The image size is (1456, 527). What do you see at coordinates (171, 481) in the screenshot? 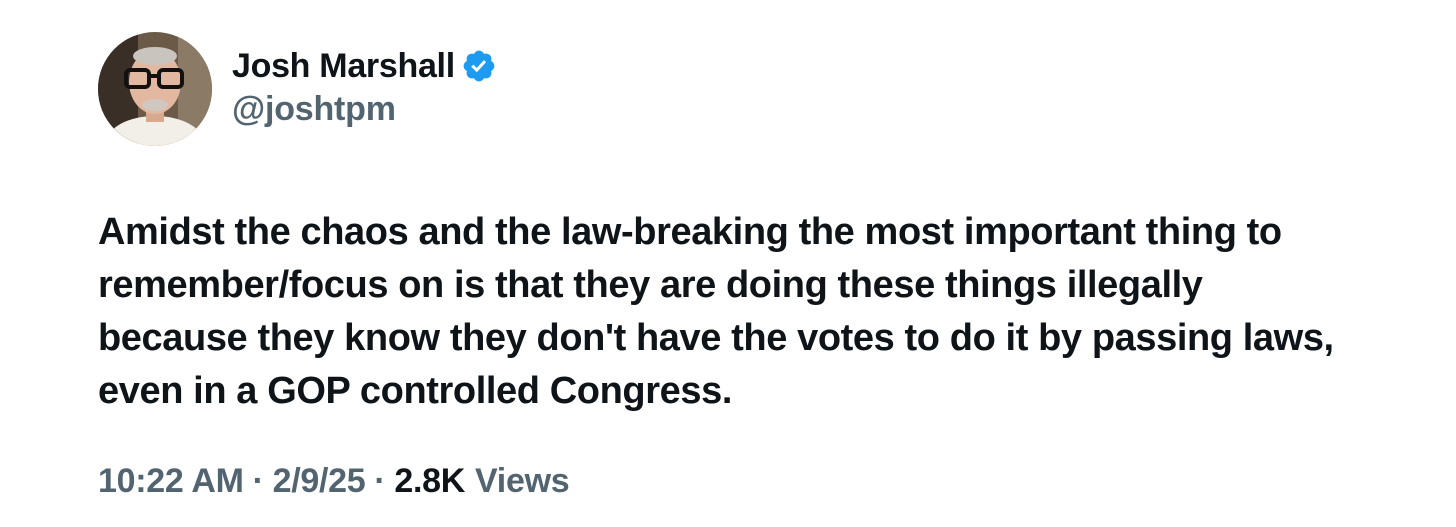
I see `tweet-time: 10:22 AM` at bounding box center [171, 481].